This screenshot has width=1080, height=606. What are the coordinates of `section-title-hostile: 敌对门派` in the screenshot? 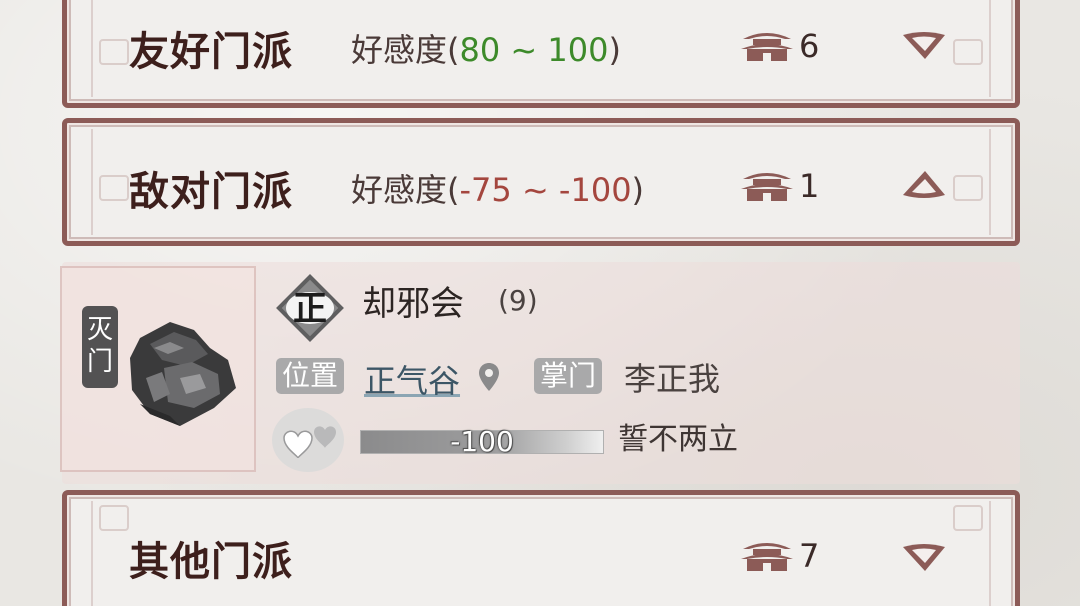 It's located at (211, 191).